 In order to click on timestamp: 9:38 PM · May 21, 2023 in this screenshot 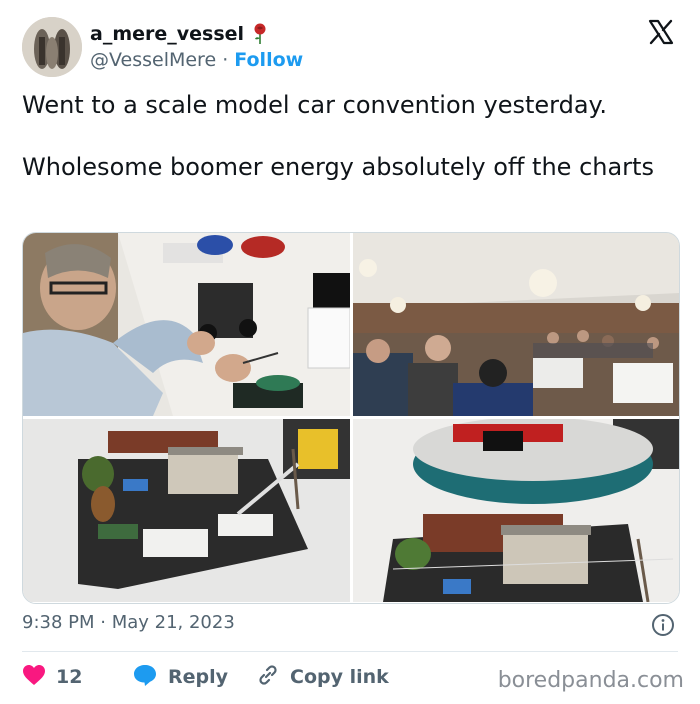, I will do `click(128, 622)`.